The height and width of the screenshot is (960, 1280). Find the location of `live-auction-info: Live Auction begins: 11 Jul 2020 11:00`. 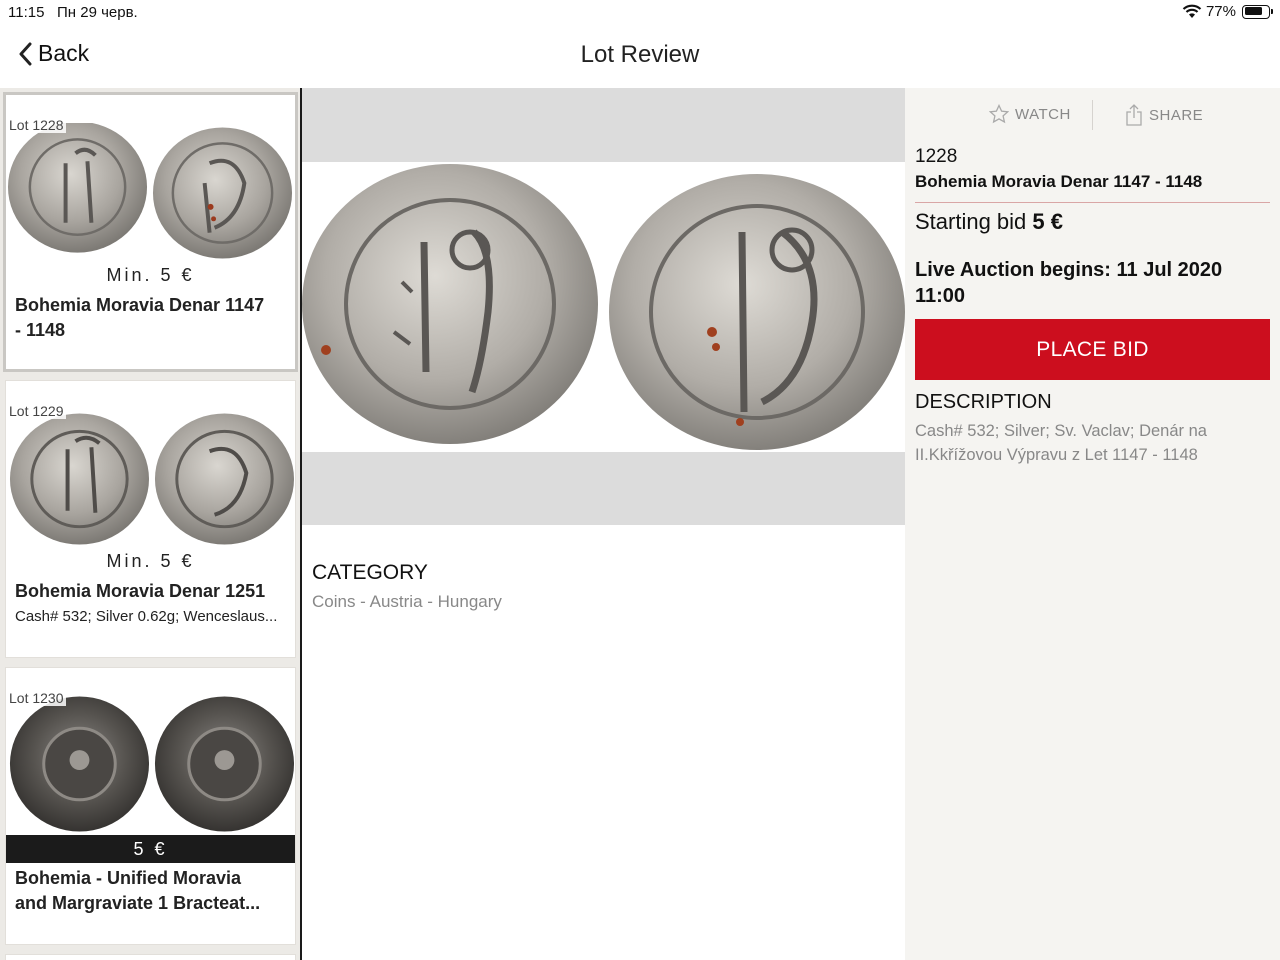

live-auction-info: Live Auction begins: 11 Jul 2020 11:00 is located at coordinates (1090, 283).